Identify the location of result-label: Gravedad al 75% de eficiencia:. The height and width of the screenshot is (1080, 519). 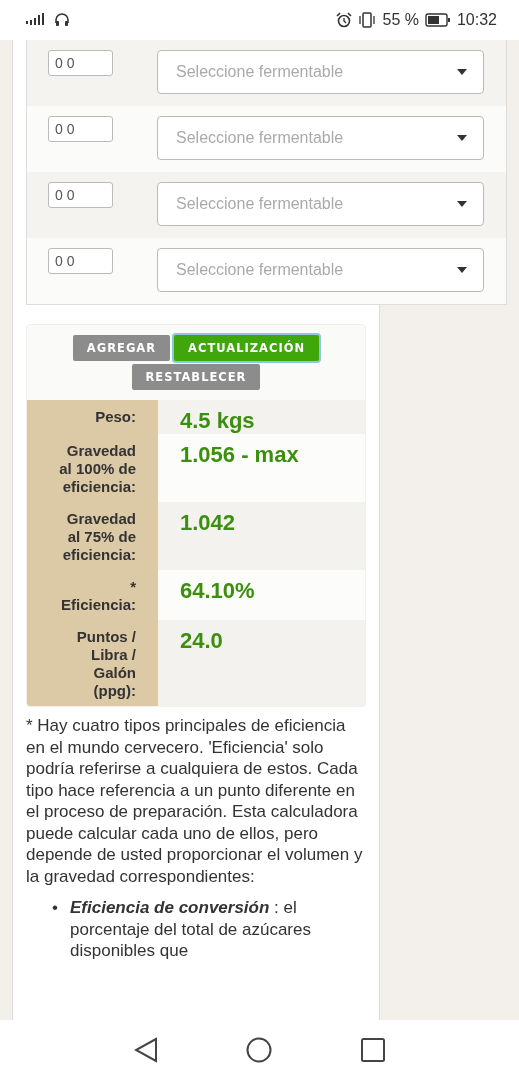
(92, 536).